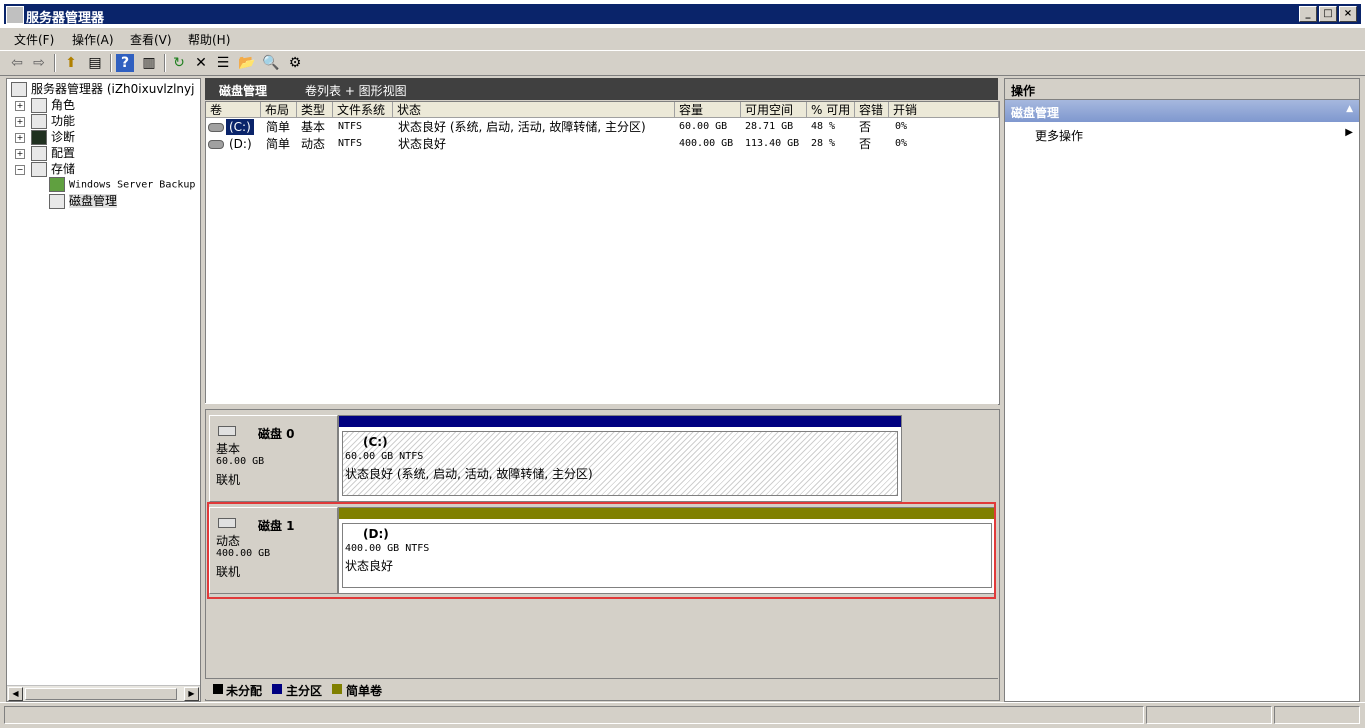 The width and height of the screenshot is (1365, 728). Describe the element at coordinates (39, 63) in the screenshot. I see `forward-arrow-icon: ⇨` at that location.